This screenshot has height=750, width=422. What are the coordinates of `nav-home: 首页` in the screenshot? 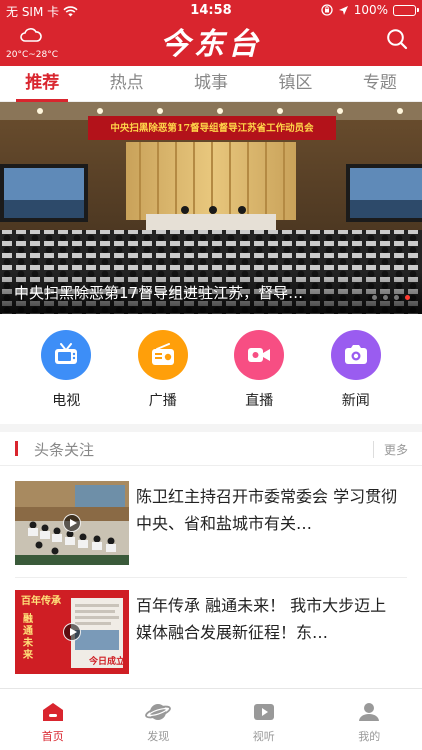 It's located at (53, 719).